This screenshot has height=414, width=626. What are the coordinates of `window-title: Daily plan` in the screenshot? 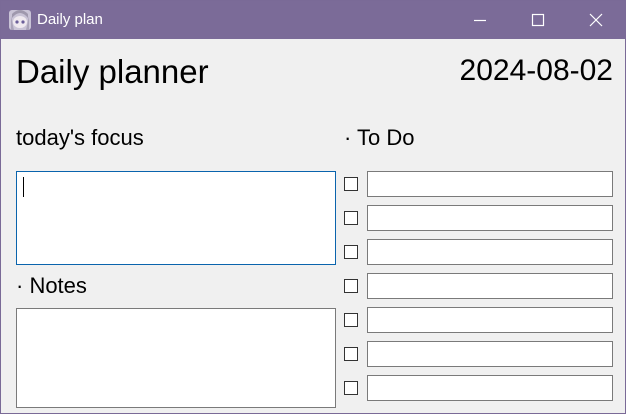 It's located at (70, 19).